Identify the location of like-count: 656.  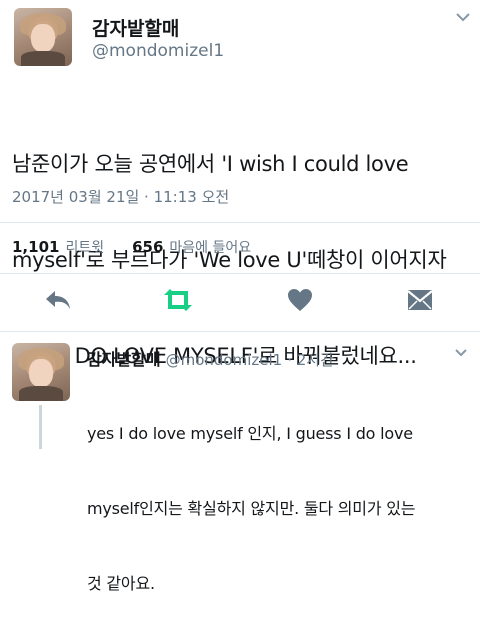
(147, 247).